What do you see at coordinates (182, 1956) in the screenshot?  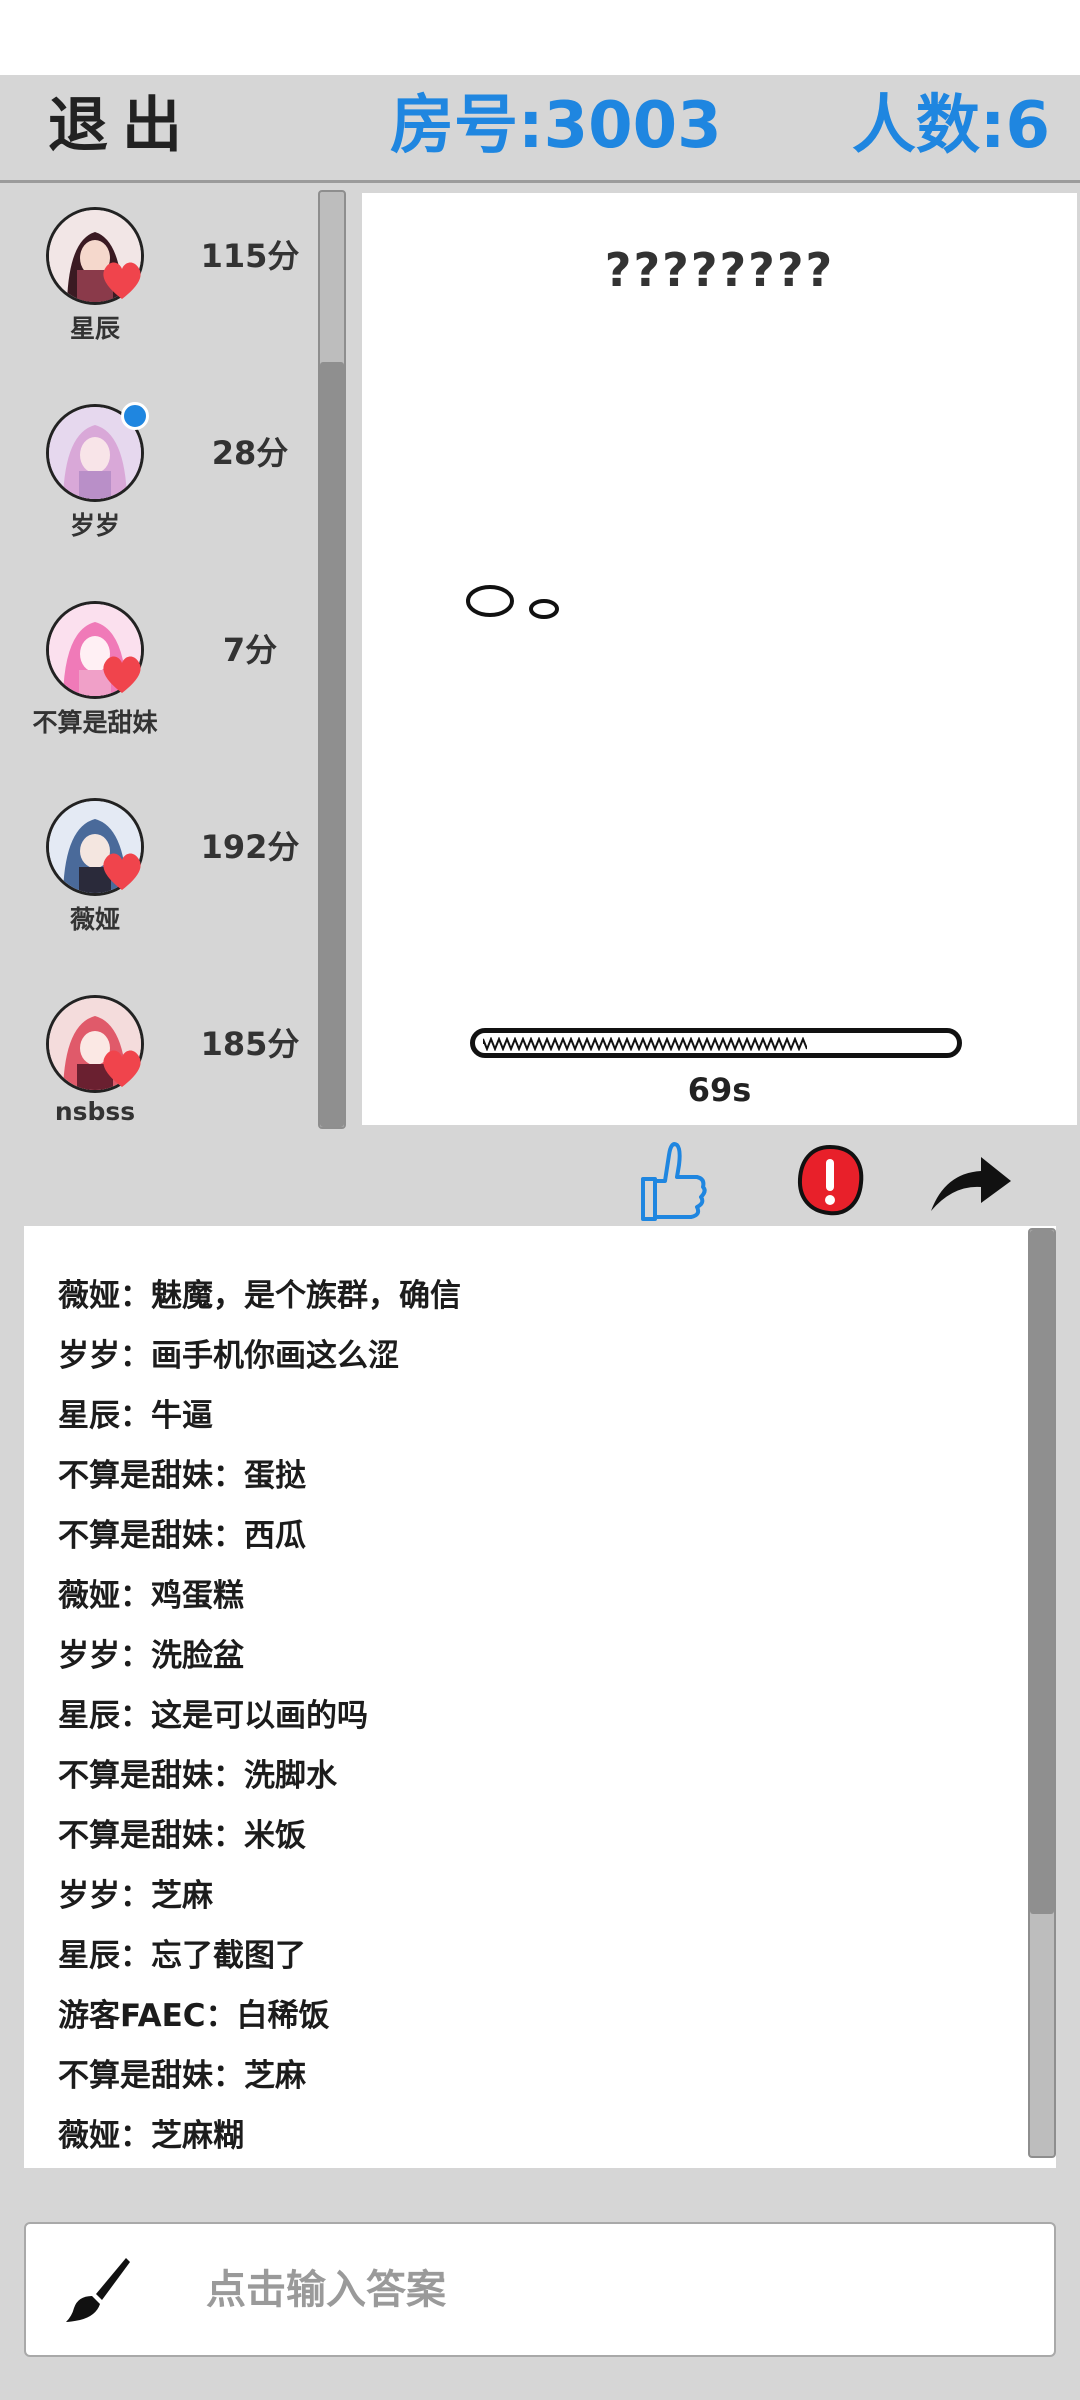 I see `chat-message: 星辰：忘了截图了` at bounding box center [182, 1956].